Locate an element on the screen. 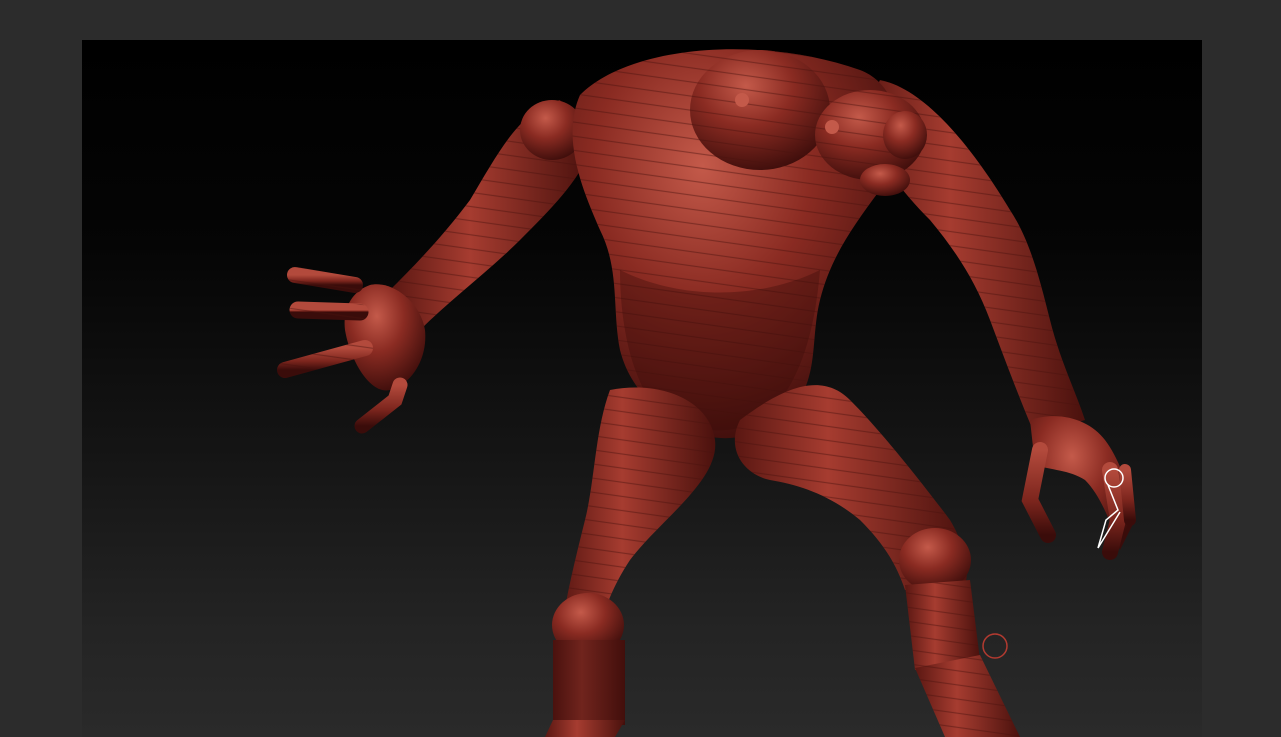 This screenshot has height=737, width=1281. brush-cursor-icon is located at coordinates (995, 646).